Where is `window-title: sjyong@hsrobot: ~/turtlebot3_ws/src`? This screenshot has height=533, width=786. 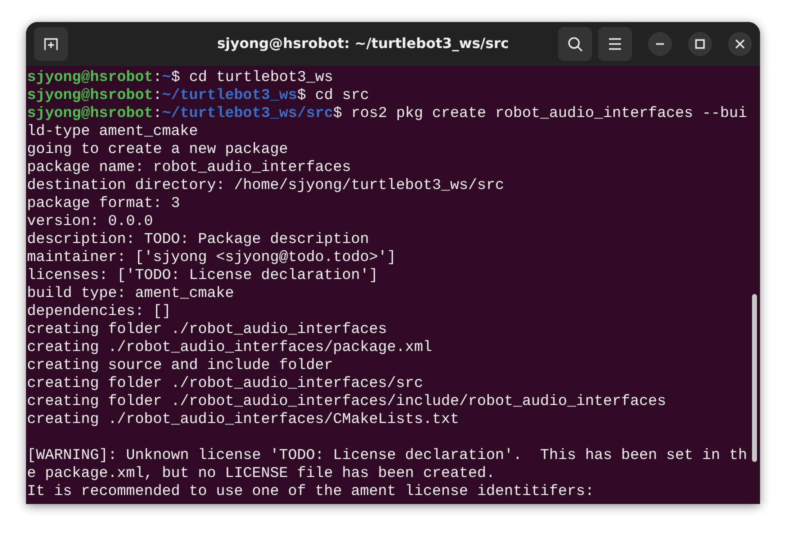
window-title: sjyong@hsrobot: ~/turtlebot3_ws/src is located at coordinates (363, 44).